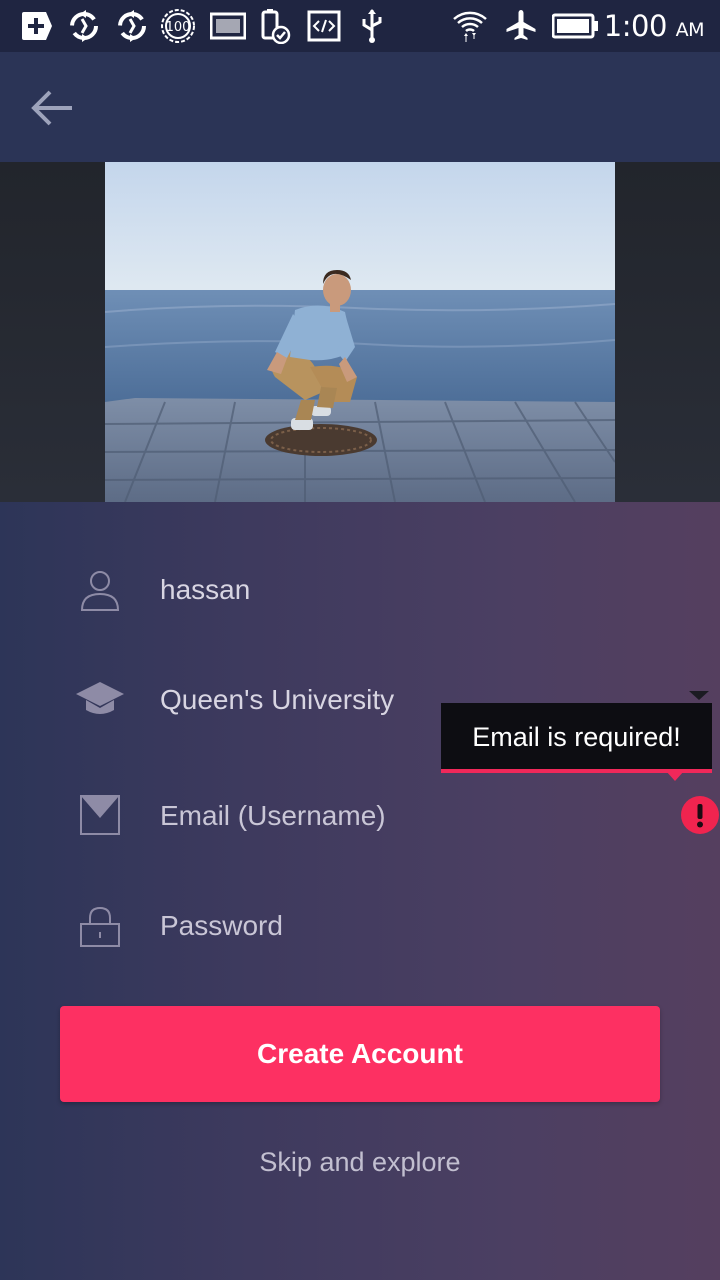 Image resolution: width=720 pixels, height=1280 pixels. What do you see at coordinates (324, 26) in the screenshot?
I see `code-icon` at bounding box center [324, 26].